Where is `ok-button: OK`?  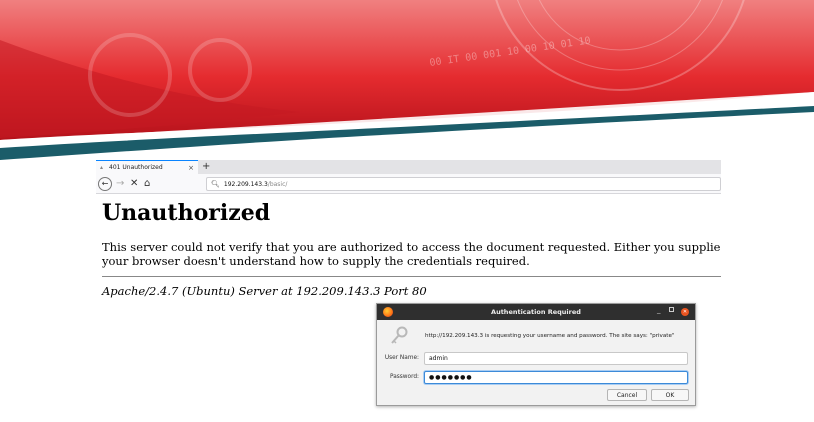
ok-button: OK is located at coordinates (670, 395).